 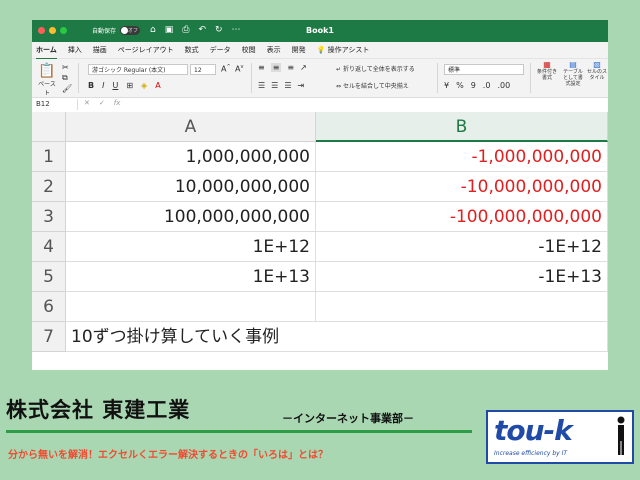 What do you see at coordinates (460, 85) in the screenshot?
I see `percent-icon: %` at bounding box center [460, 85].